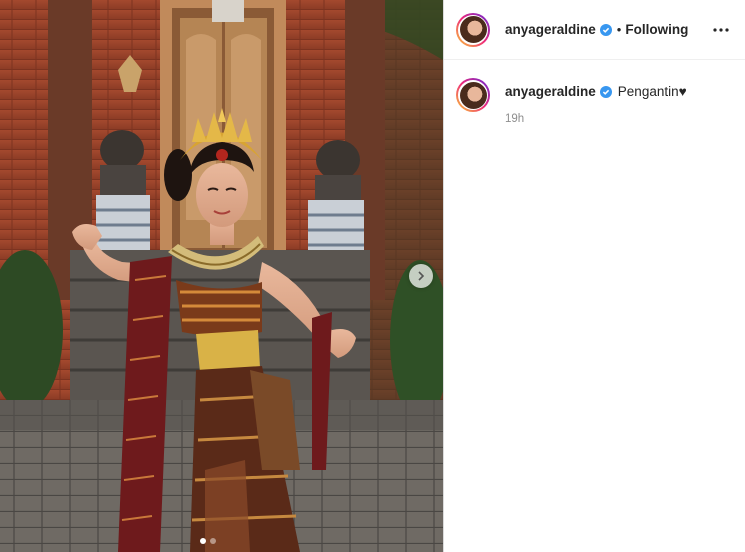 Image resolution: width=745 pixels, height=552 pixels. I want to click on header-username: anyageraldine, so click(550, 29).